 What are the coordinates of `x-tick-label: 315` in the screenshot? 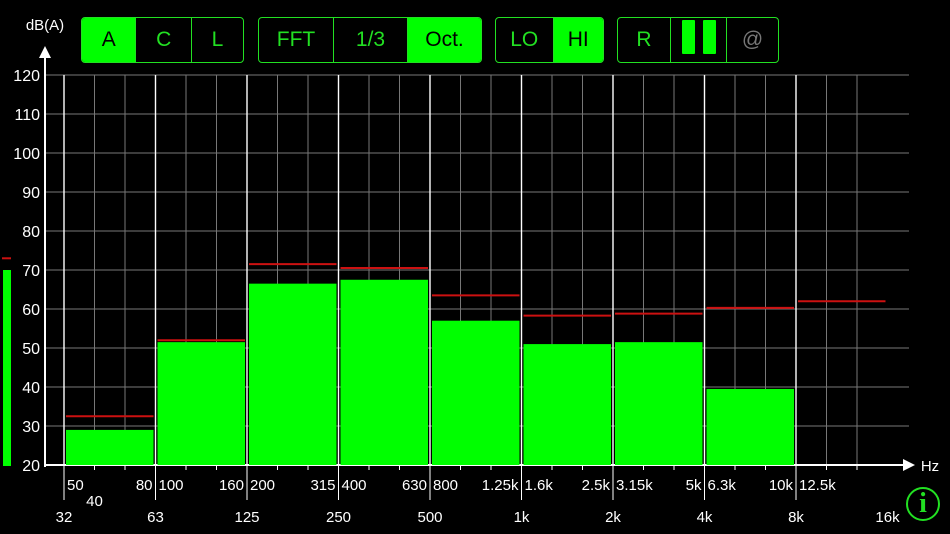 It's located at (322, 485).